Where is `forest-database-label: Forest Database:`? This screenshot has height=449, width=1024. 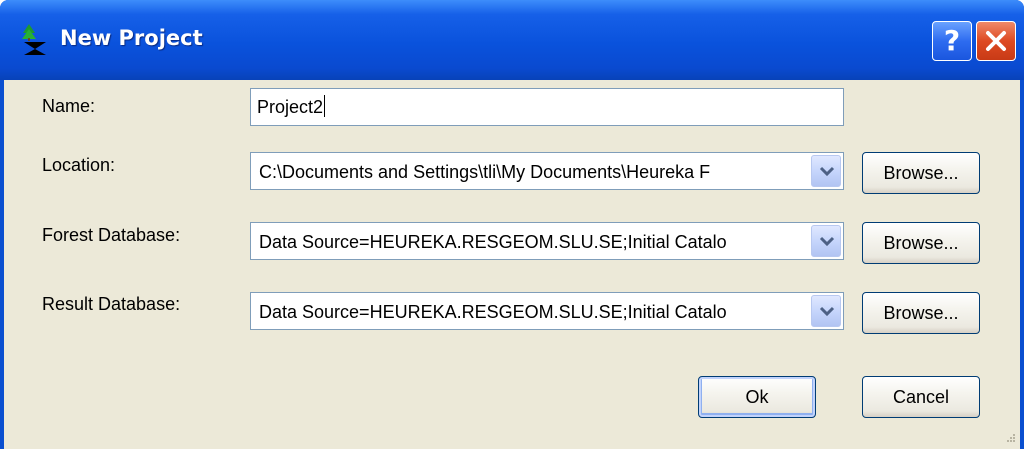 forest-database-label: Forest Database: is located at coordinates (111, 235).